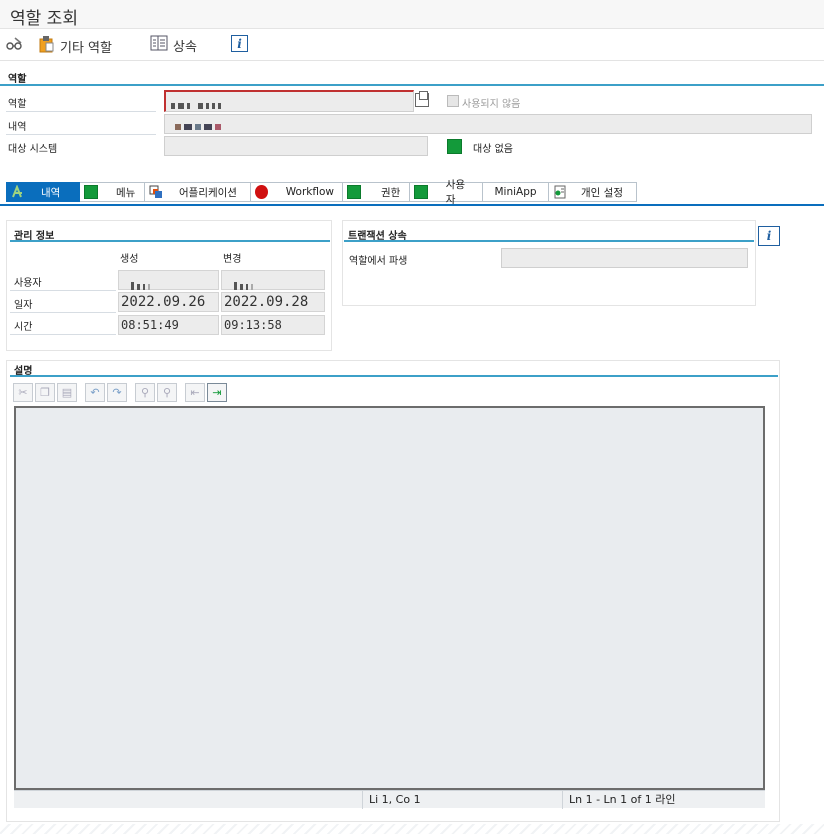 This screenshot has width=824, height=834. I want to click on load-file-button: ⇤, so click(195, 392).